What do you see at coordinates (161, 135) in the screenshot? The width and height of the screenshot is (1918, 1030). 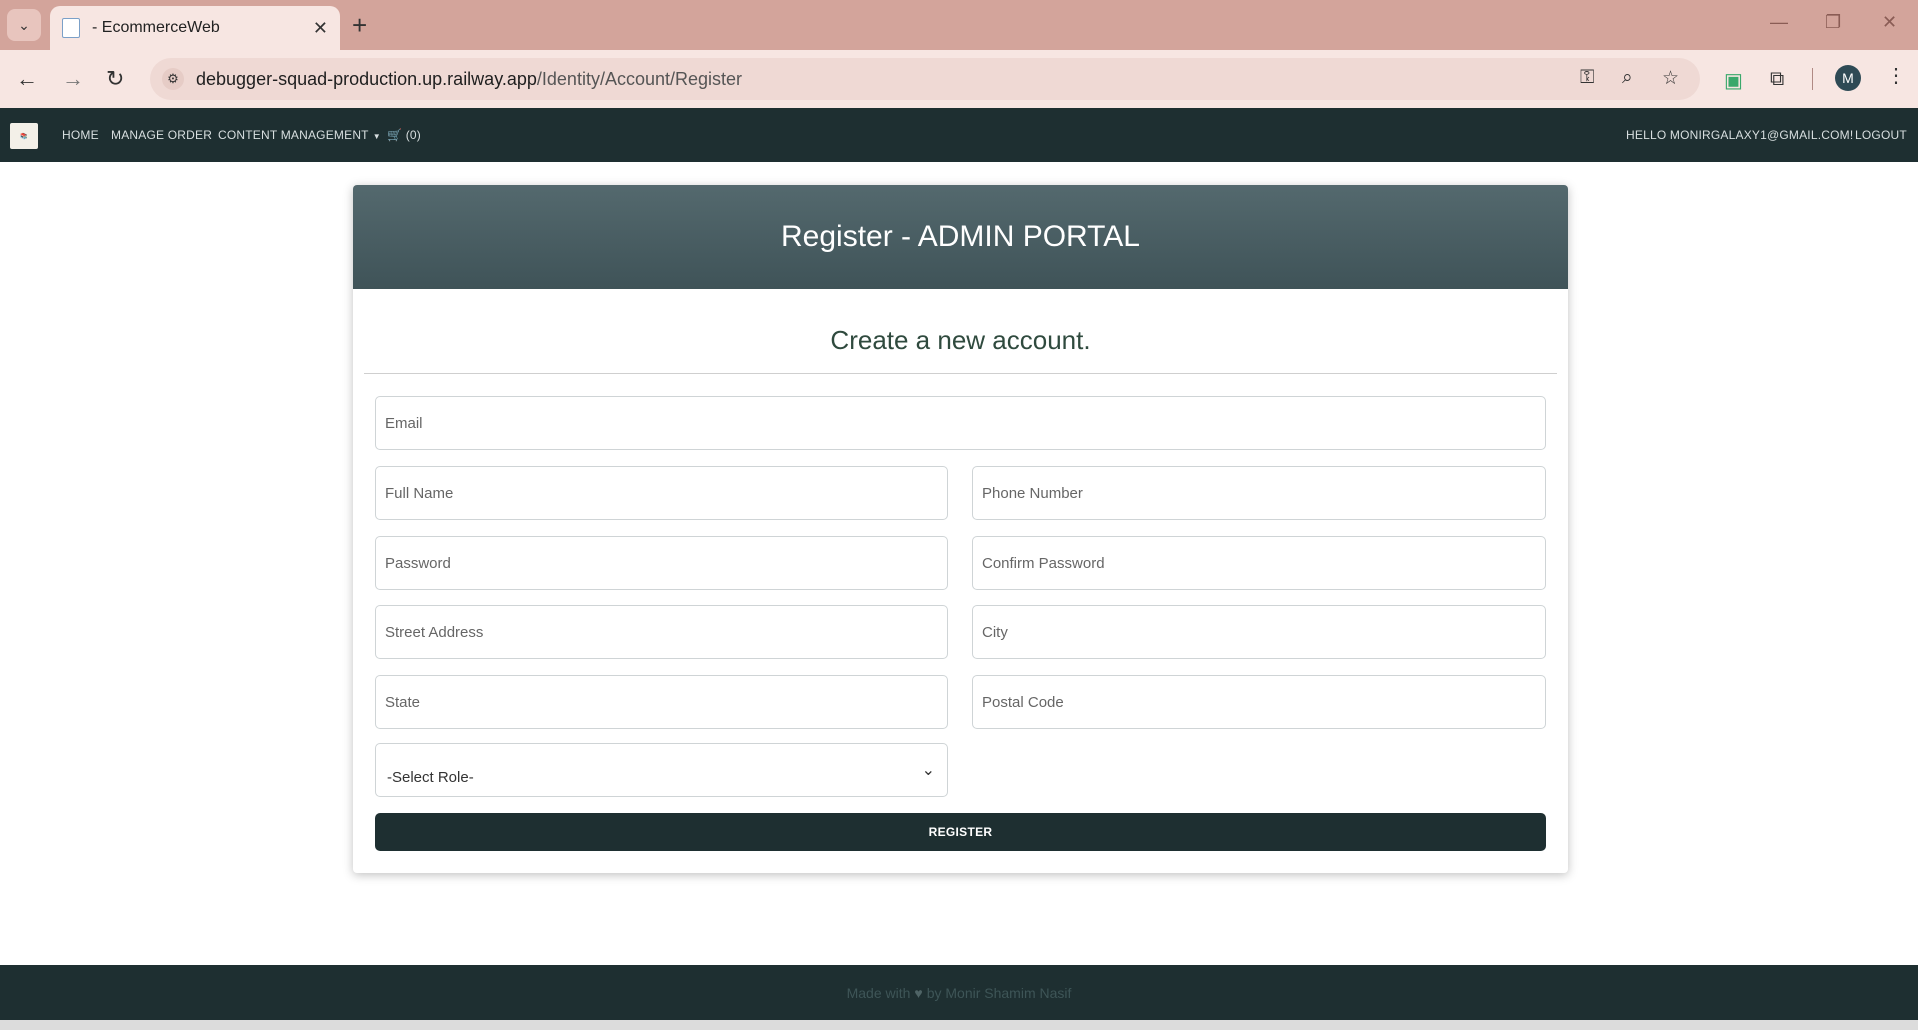 I see `nav-manage-order: MANAGE ORDER` at bounding box center [161, 135].